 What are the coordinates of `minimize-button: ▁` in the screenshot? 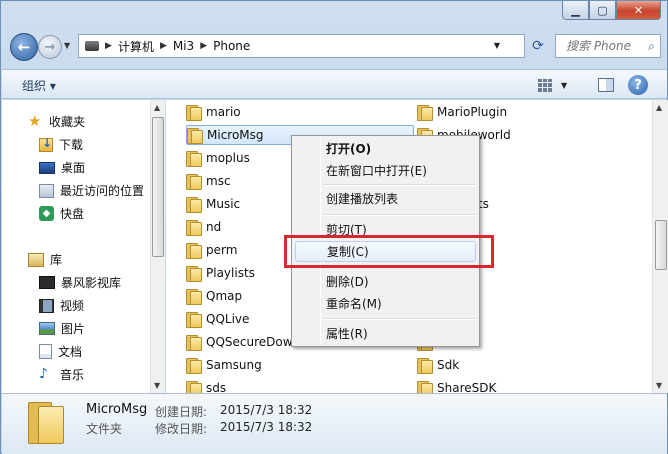 It's located at (575, 10).